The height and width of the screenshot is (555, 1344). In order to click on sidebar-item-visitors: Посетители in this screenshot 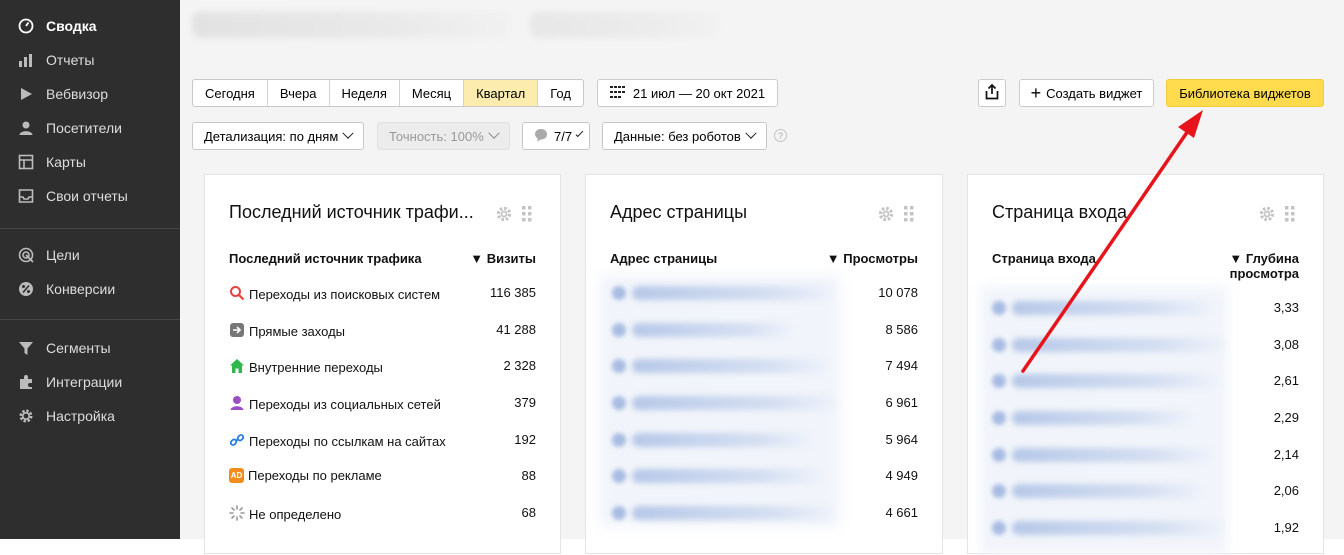, I will do `click(90, 128)`.